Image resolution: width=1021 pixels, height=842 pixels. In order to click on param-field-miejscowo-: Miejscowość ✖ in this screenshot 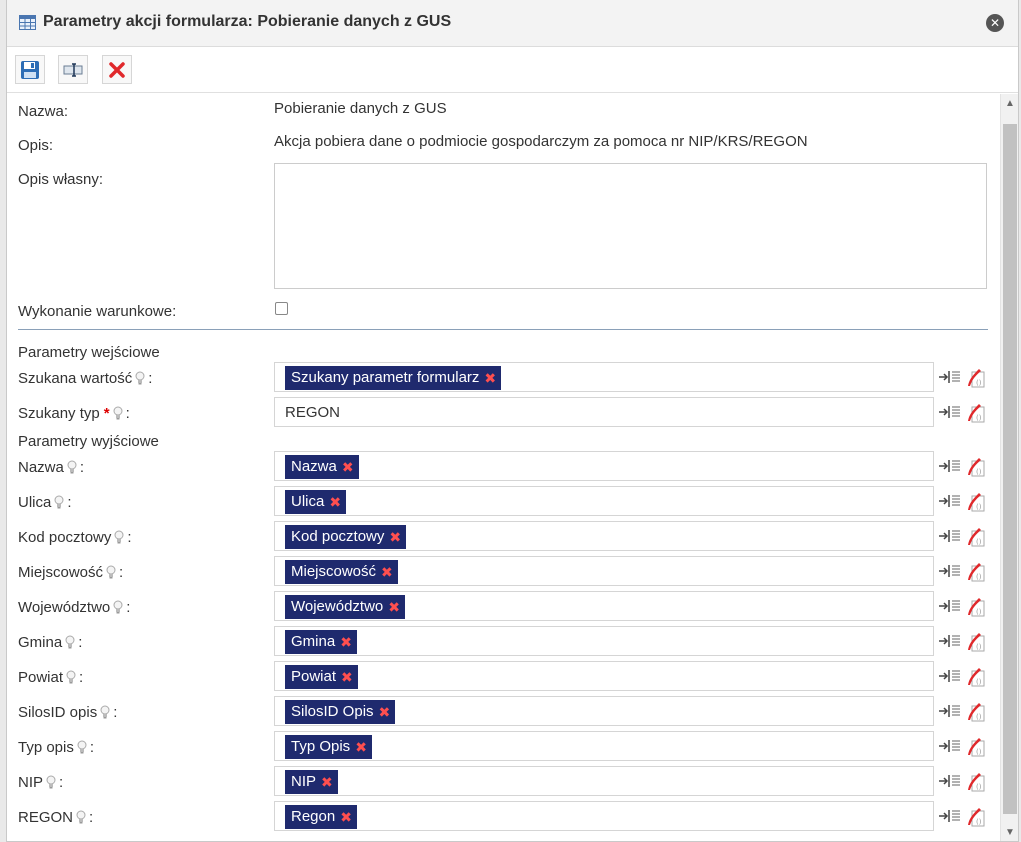, I will do `click(604, 571)`.